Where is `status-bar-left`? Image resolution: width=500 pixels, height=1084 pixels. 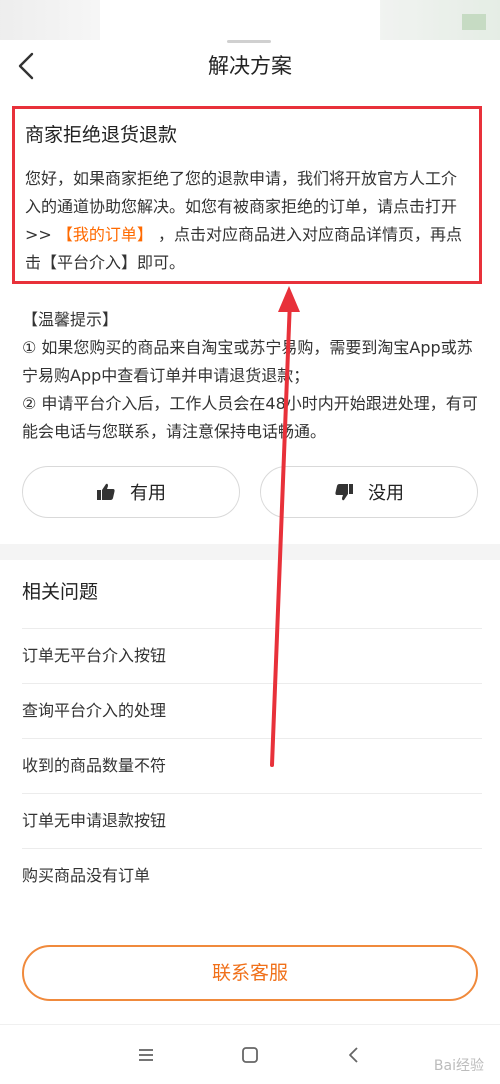 status-bar-left is located at coordinates (50, 20).